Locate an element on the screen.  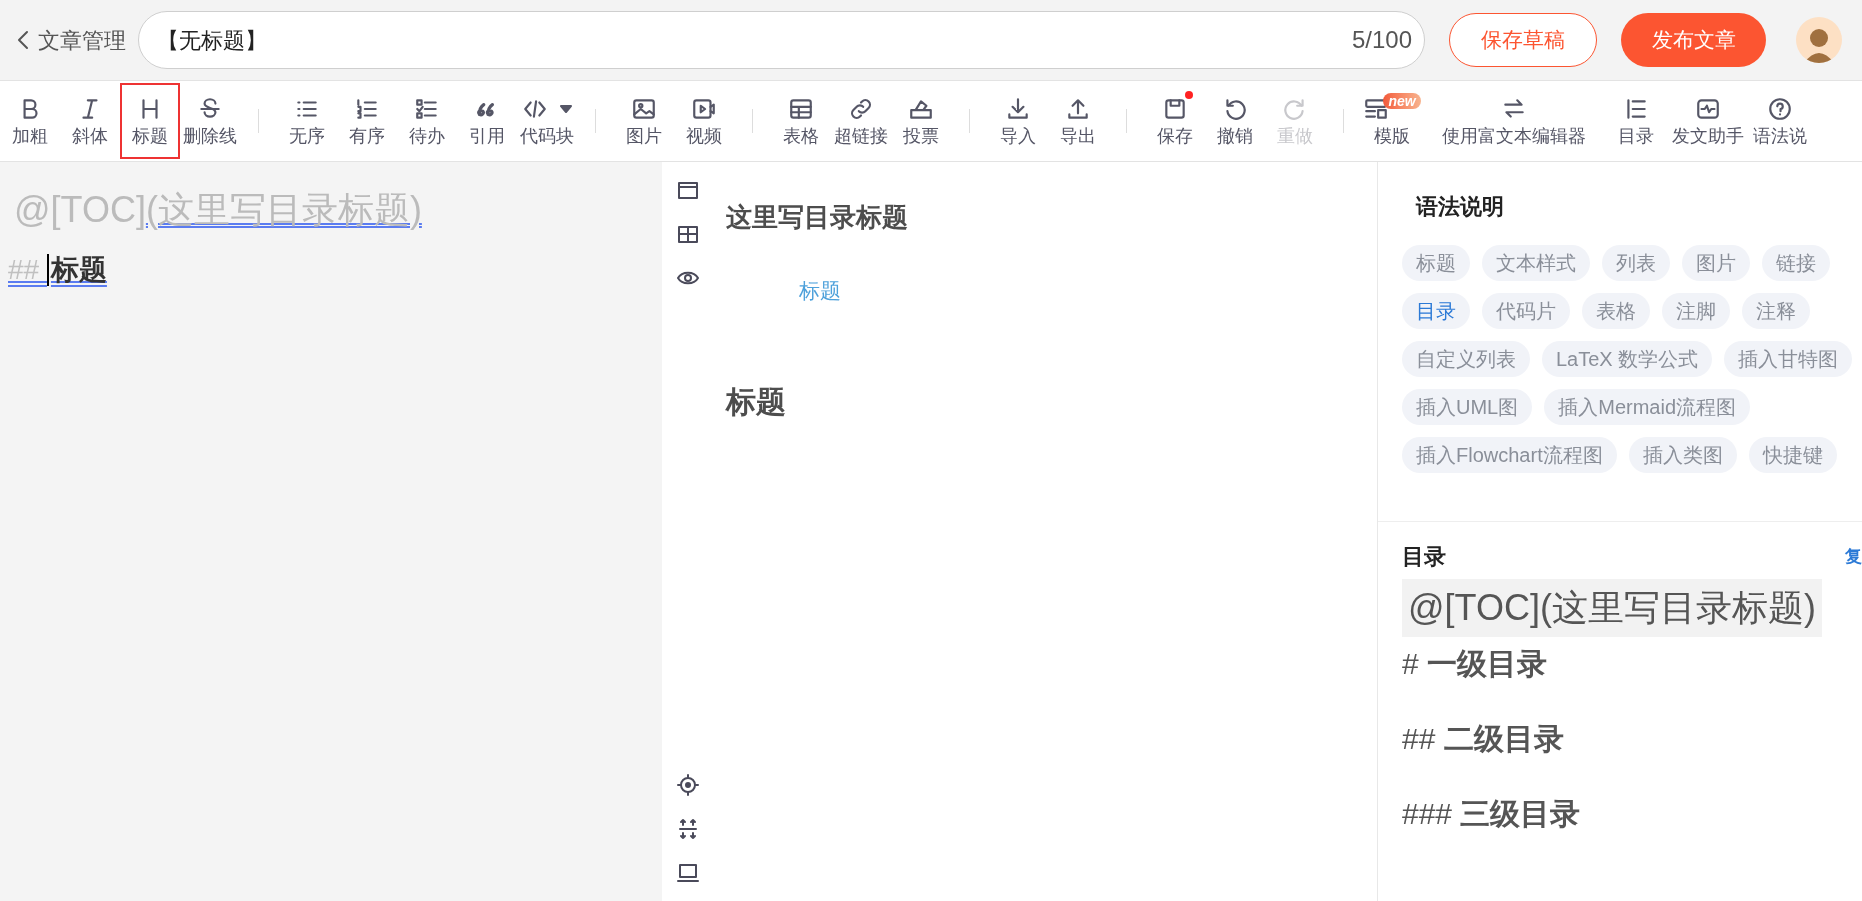
preview-heading: 标题 is located at coordinates (756, 401).